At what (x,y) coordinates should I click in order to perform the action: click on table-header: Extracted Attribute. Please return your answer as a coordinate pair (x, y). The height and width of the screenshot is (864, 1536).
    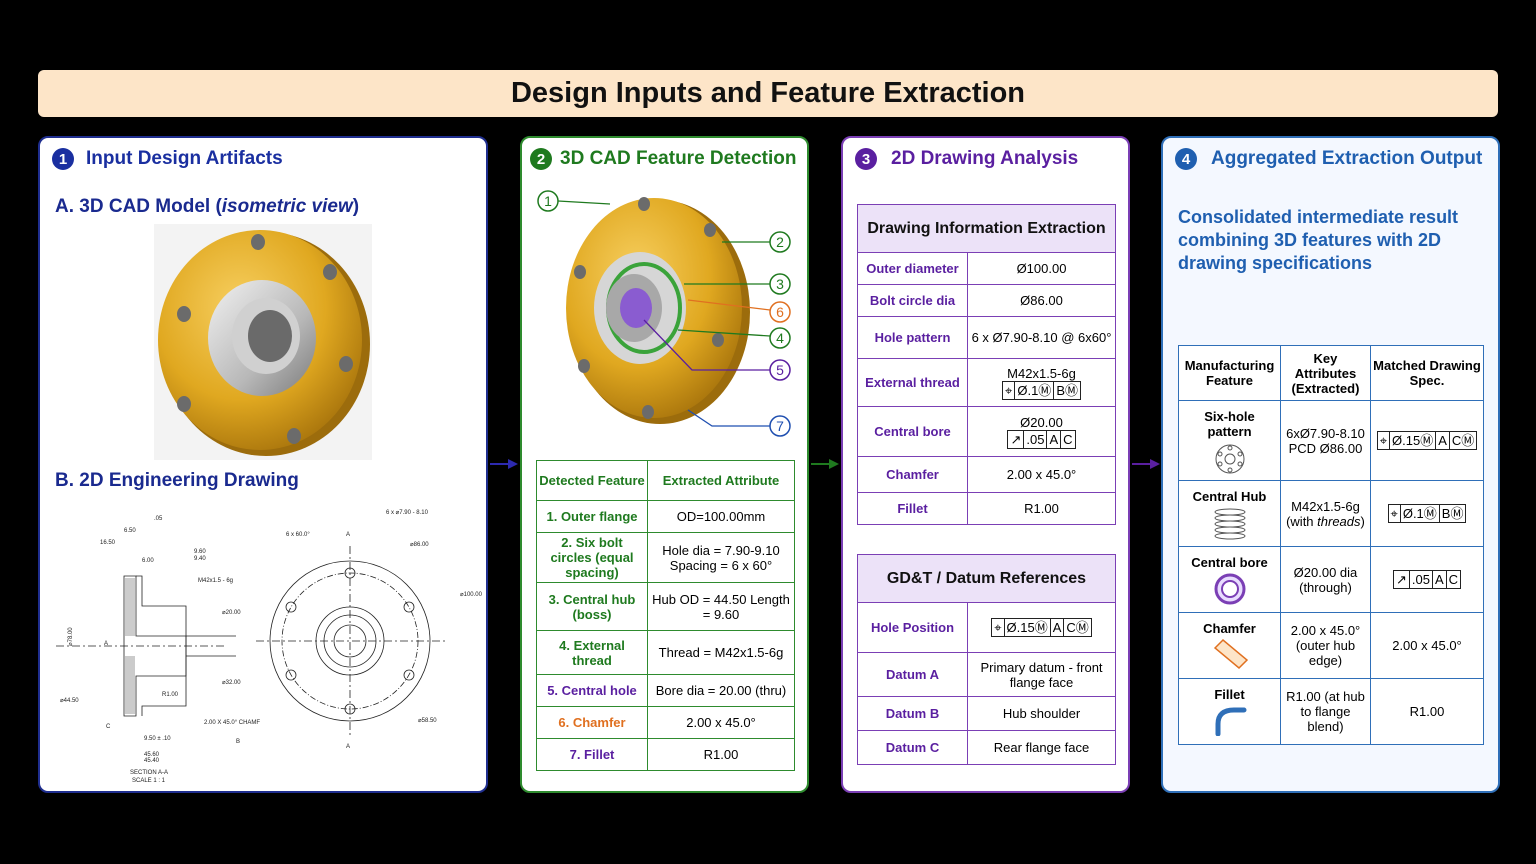
    Looking at the image, I should click on (721, 480).